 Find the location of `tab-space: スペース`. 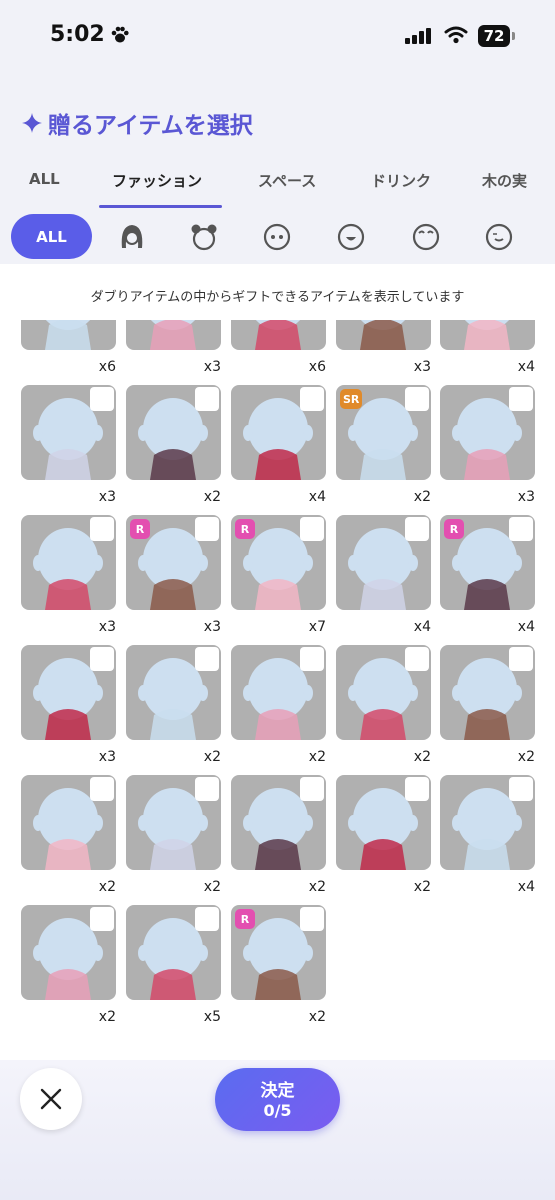

tab-space: スペース is located at coordinates (287, 180).